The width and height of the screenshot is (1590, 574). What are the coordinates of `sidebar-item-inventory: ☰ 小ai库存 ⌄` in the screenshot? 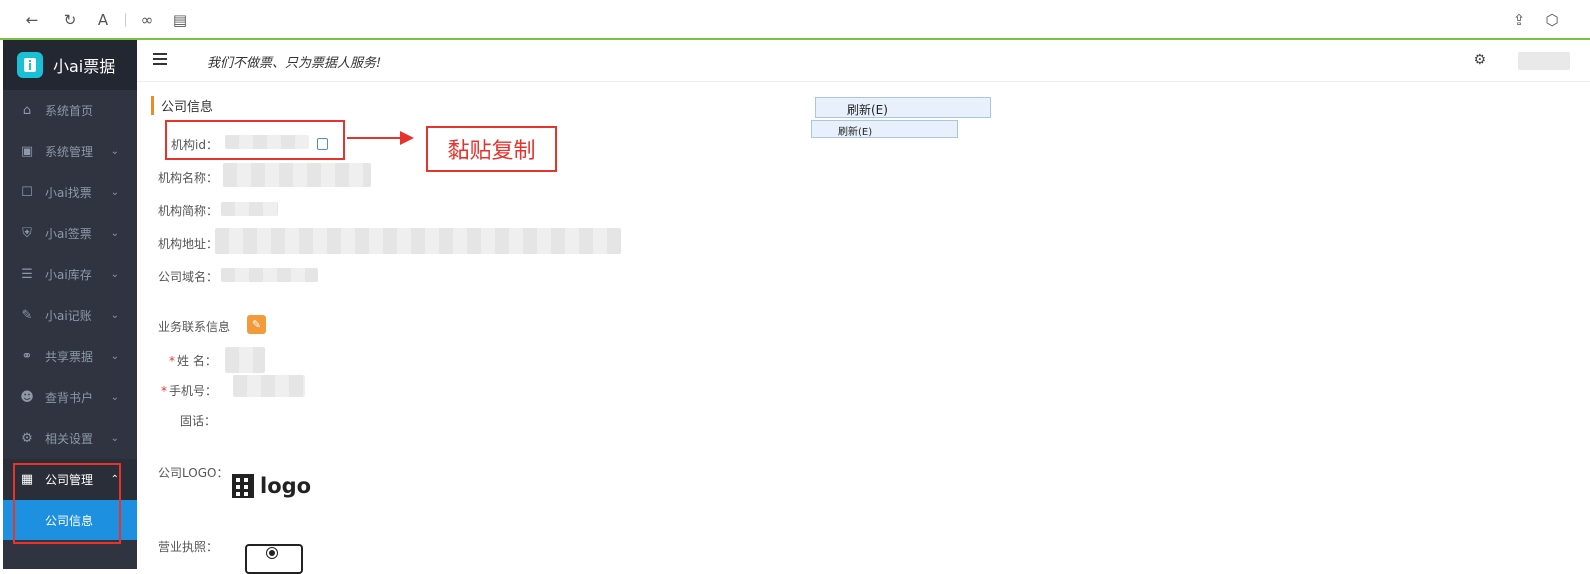 It's located at (70, 274).